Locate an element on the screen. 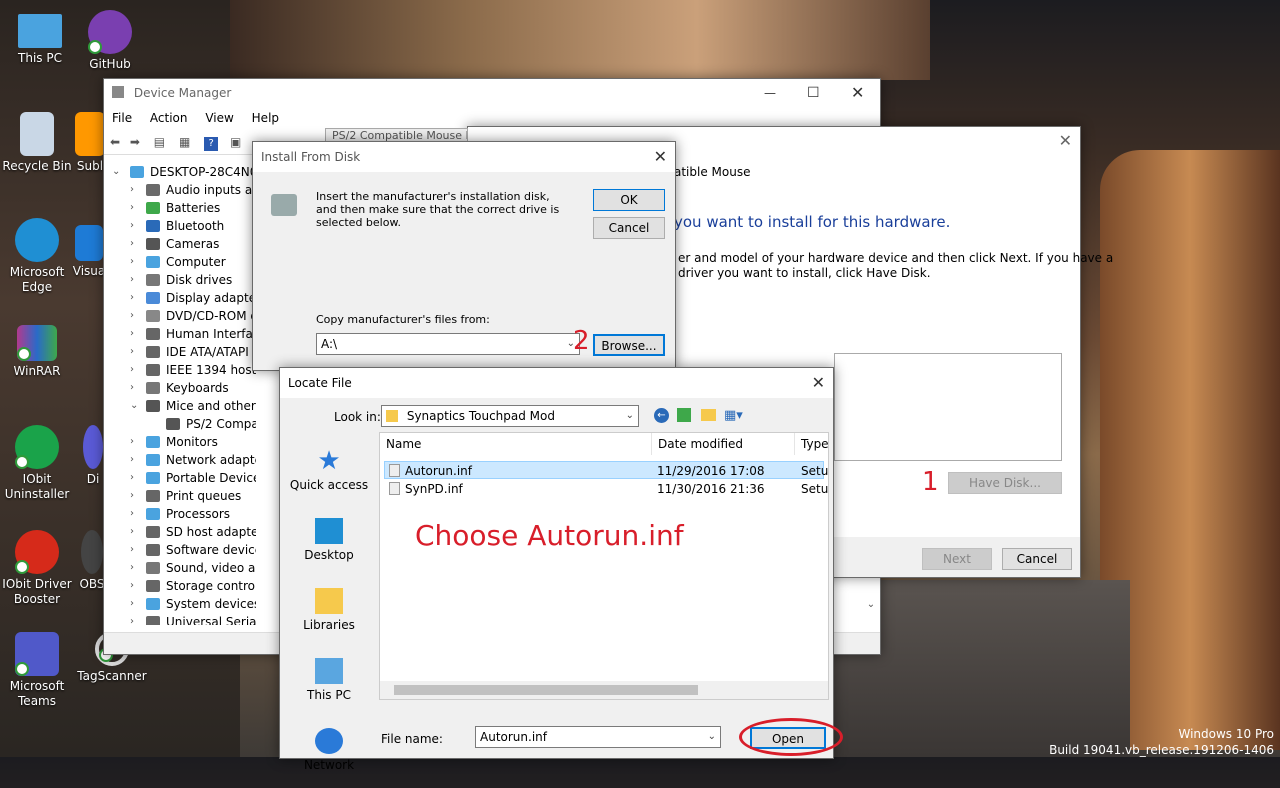 This screenshot has height=788, width=1280. wizard-close-button: ✕ is located at coordinates (1065, 140).